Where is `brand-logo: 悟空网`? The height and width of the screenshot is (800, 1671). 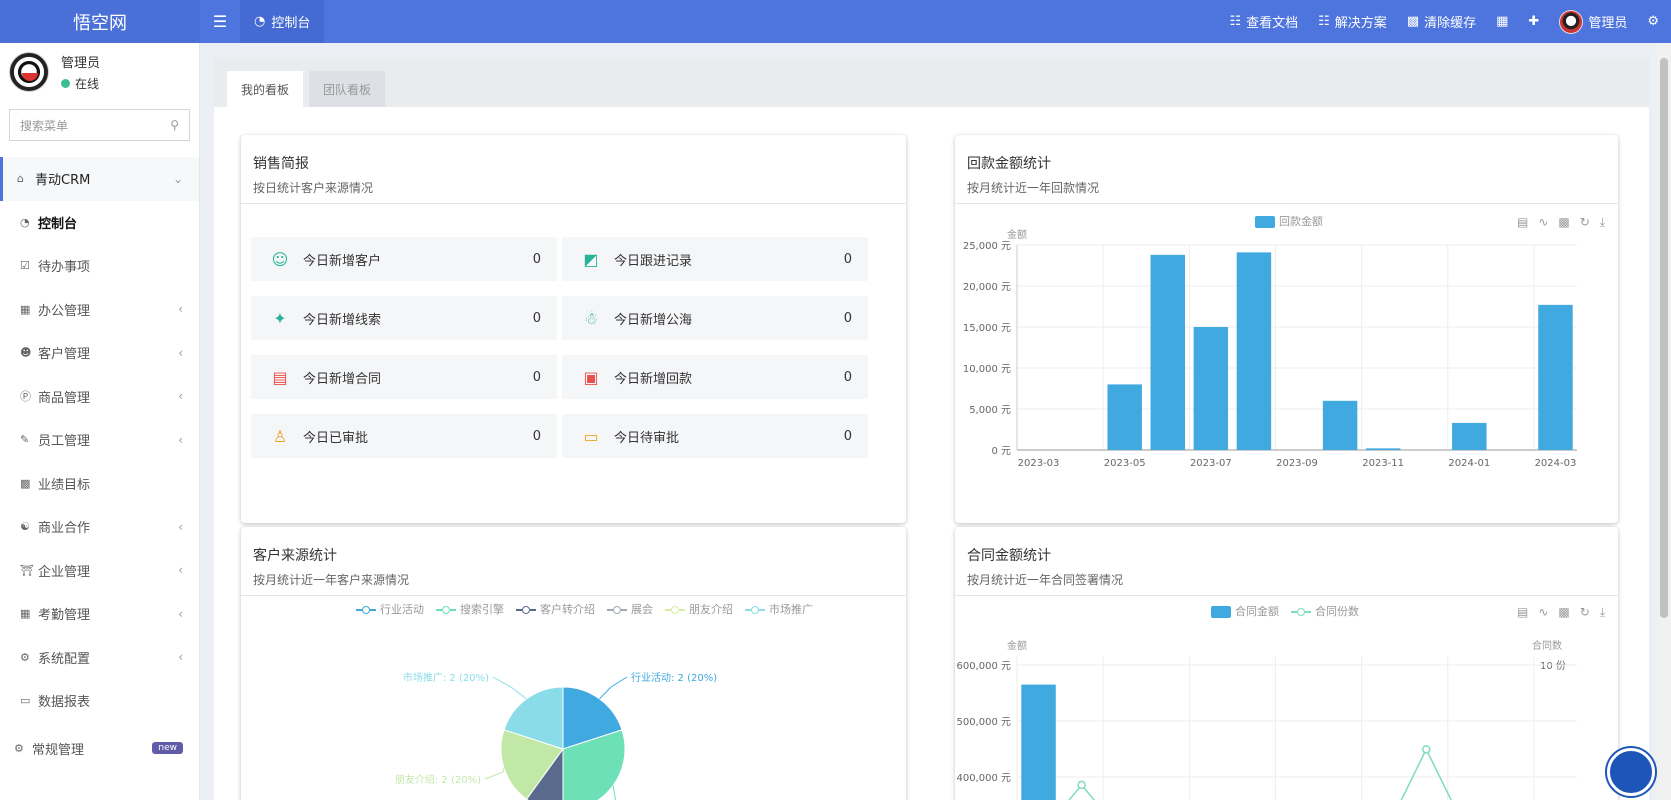
brand-logo: 悟空网 is located at coordinates (100, 21).